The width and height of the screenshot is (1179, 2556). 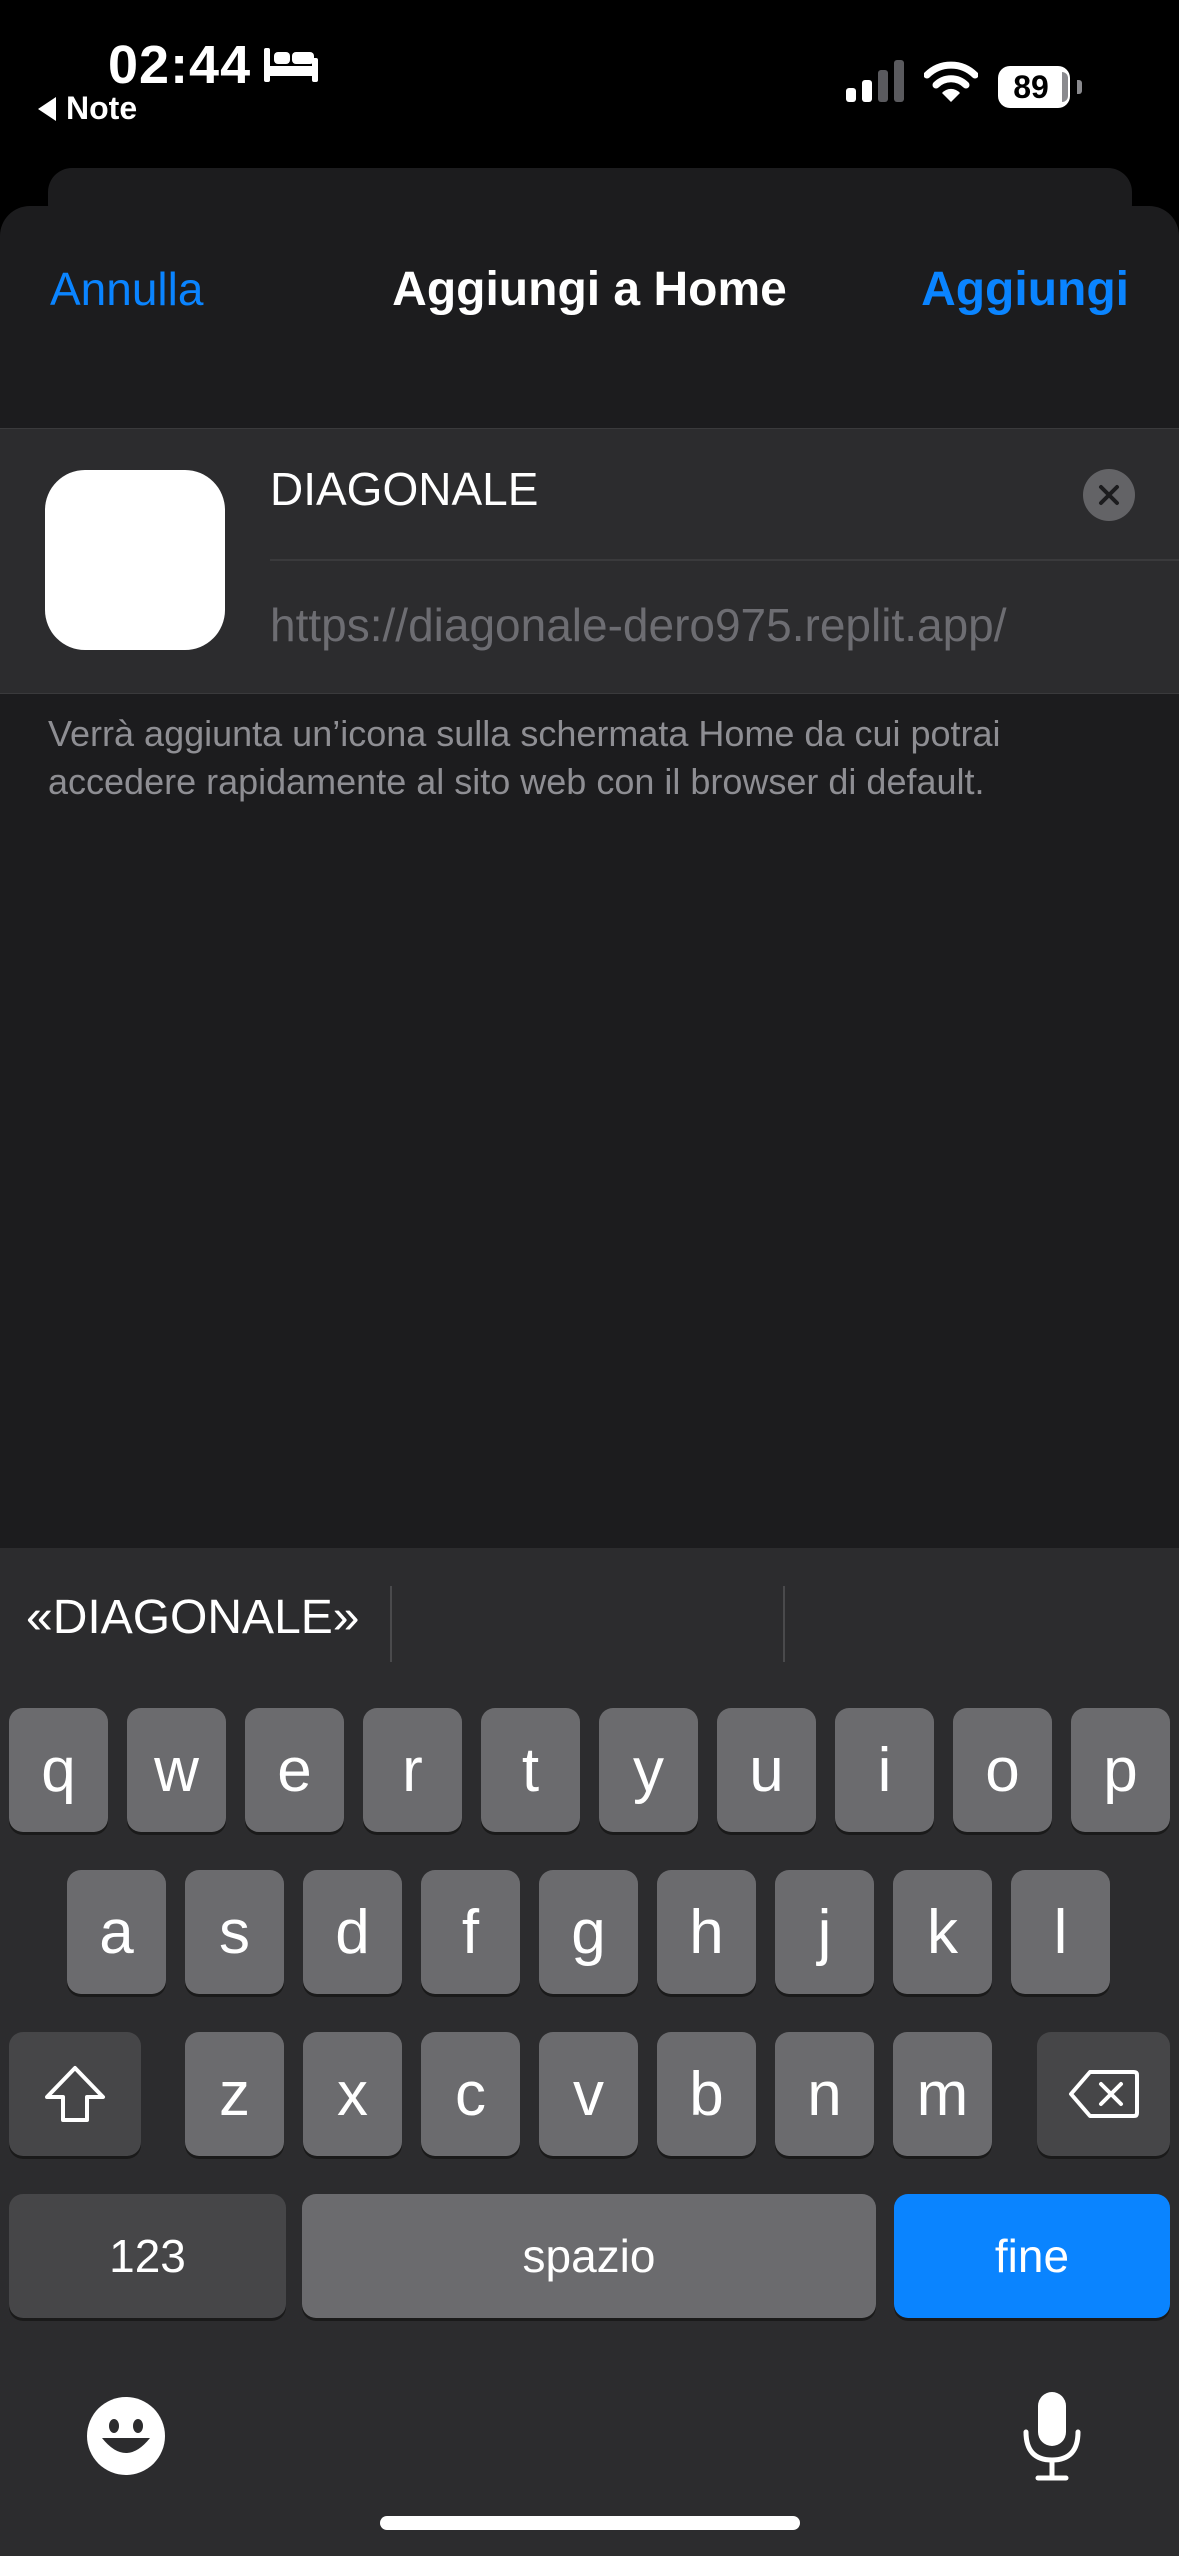 I want to click on key-d: d, so click(x=352, y=1932).